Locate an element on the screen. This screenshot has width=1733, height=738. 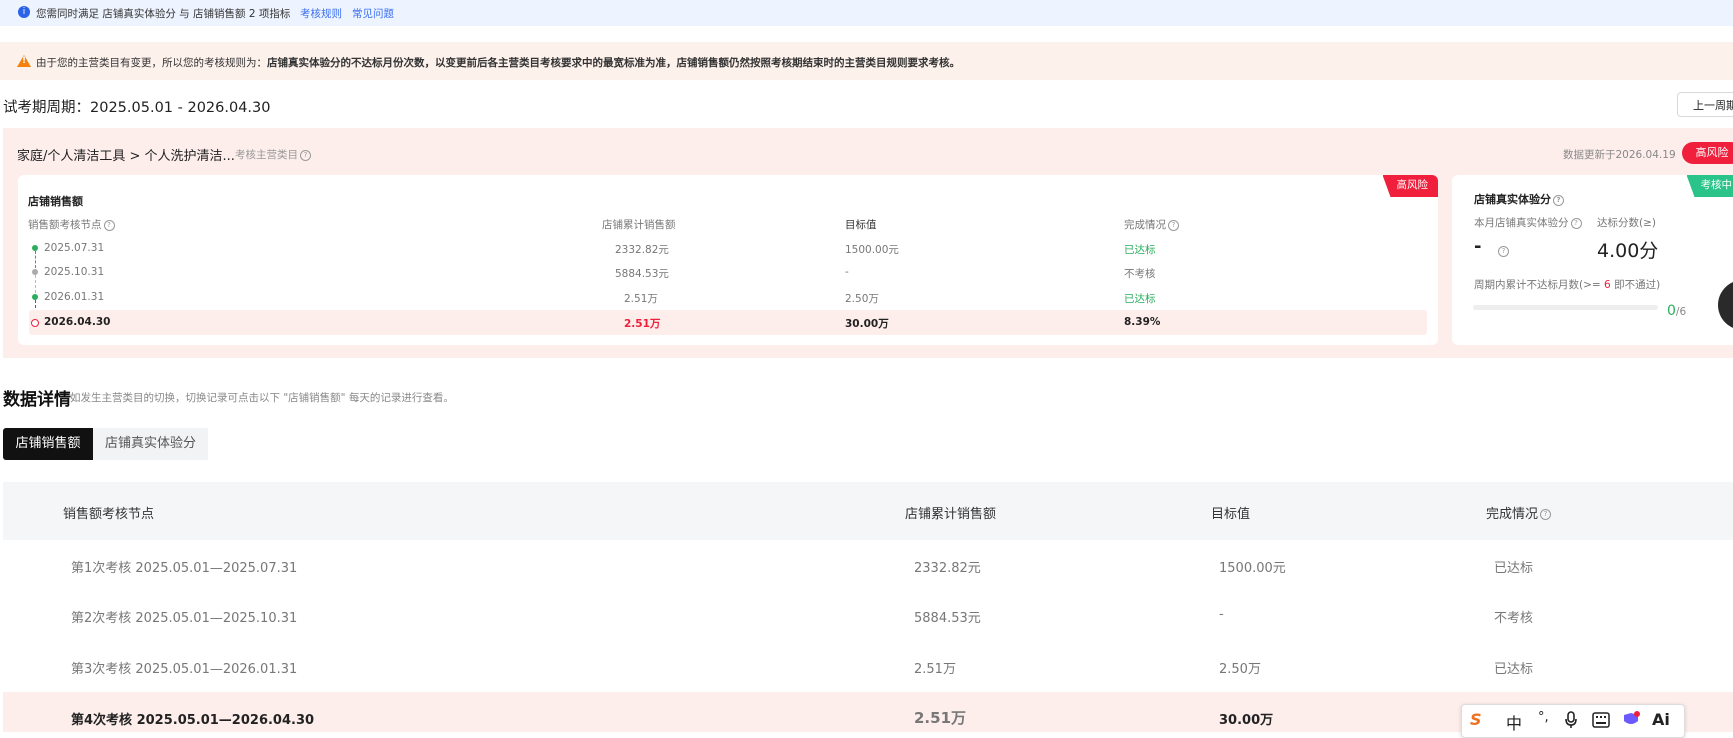
data-updated-time: 数据更新于2026.04.19 is located at coordinates (1619, 154).